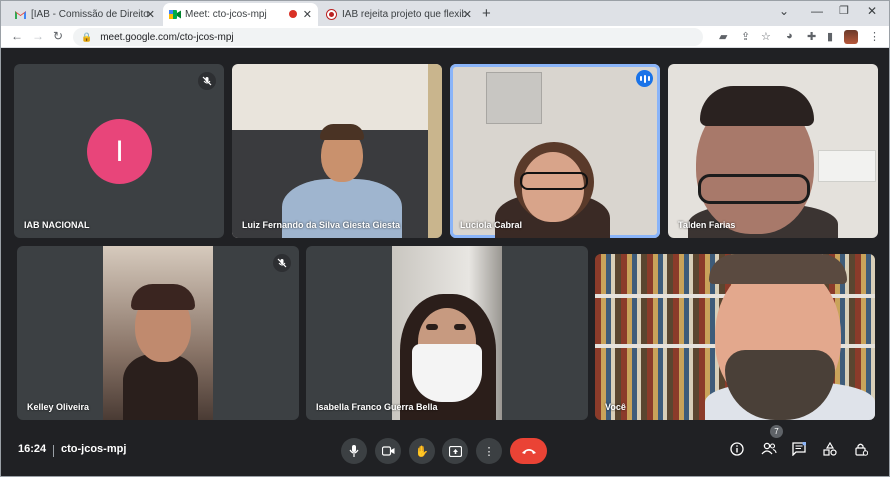 This screenshot has height=477, width=890. I want to click on present-screen-button, so click(455, 451).